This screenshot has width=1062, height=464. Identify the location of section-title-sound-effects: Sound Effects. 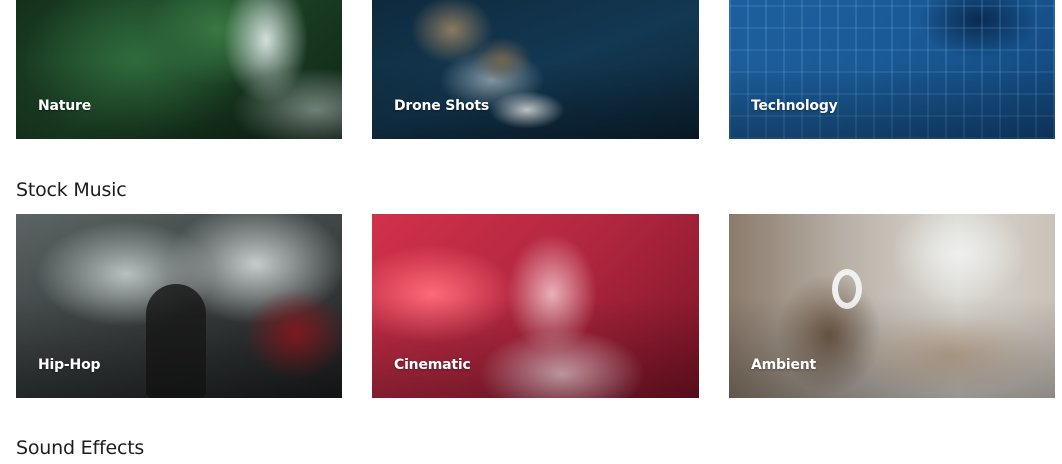
(80, 448).